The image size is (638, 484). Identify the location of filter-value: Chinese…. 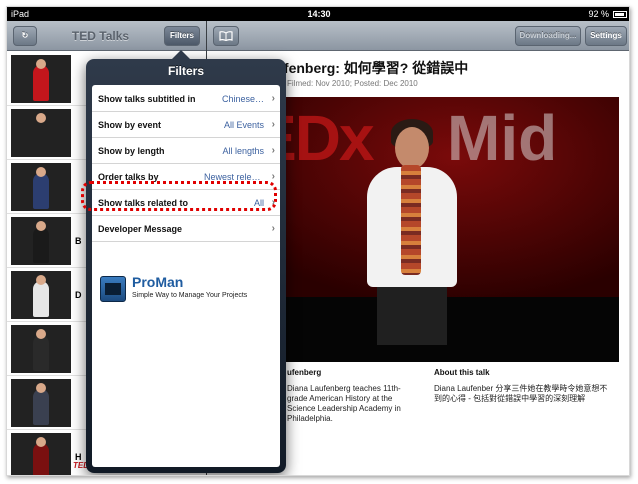
(242, 99).